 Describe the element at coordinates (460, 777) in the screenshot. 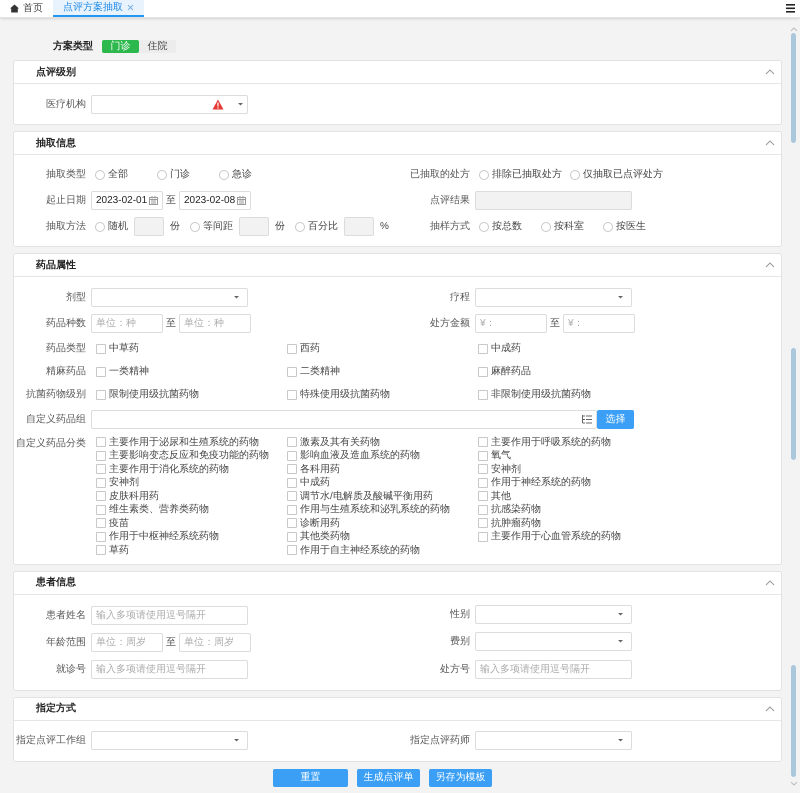

I see `action-button: 另存为模板` at that location.